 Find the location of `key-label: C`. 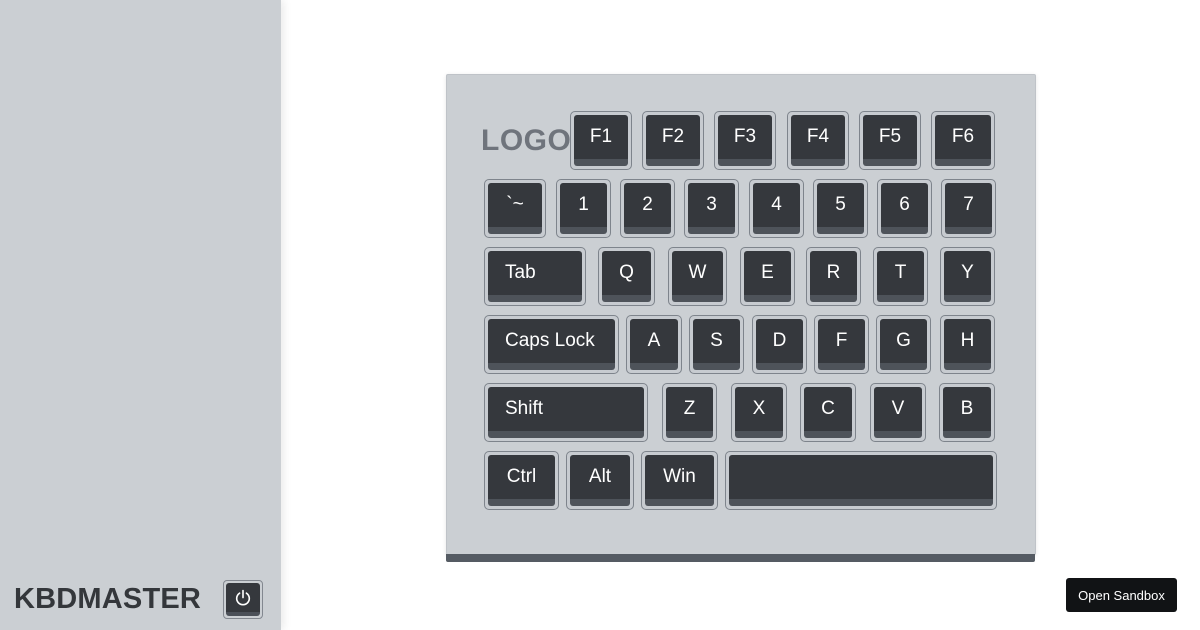

key-label: C is located at coordinates (828, 412).